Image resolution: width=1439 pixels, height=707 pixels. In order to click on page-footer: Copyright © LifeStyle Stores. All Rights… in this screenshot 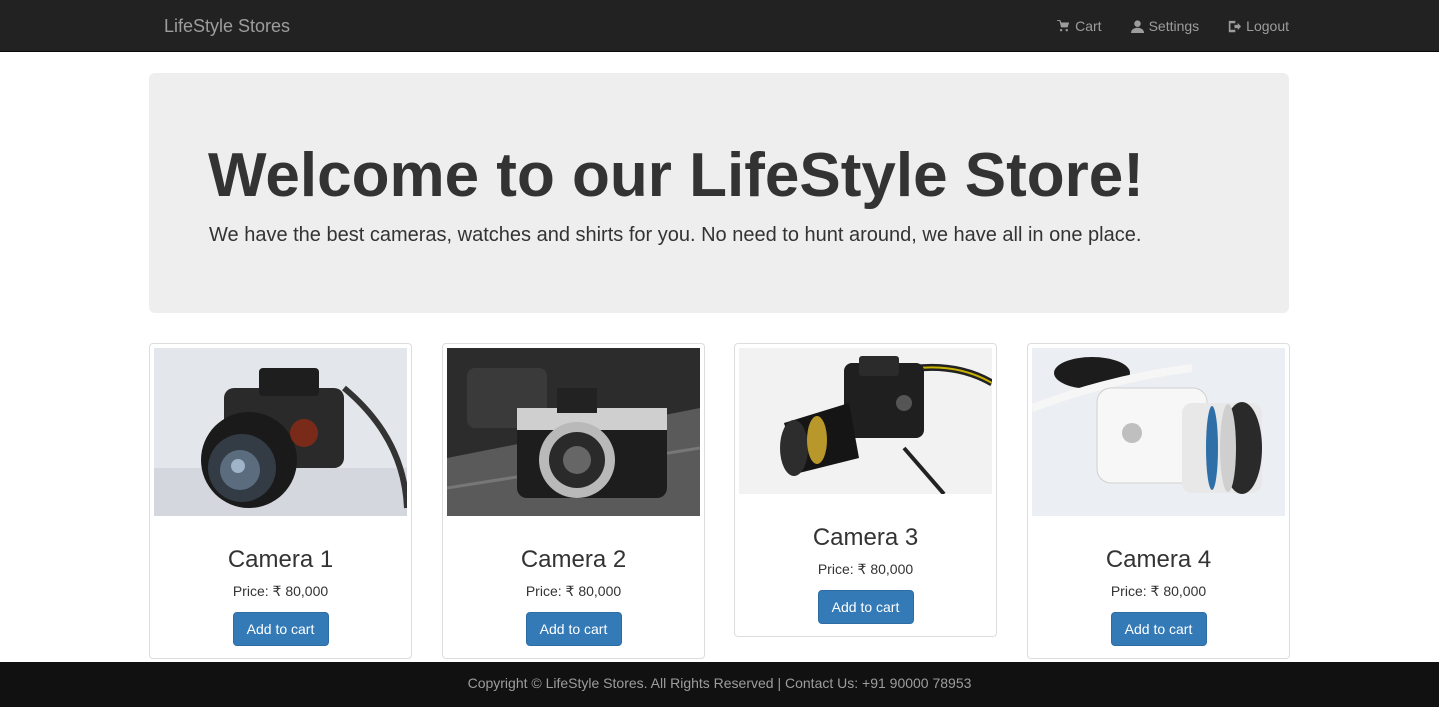, I will do `click(719, 684)`.